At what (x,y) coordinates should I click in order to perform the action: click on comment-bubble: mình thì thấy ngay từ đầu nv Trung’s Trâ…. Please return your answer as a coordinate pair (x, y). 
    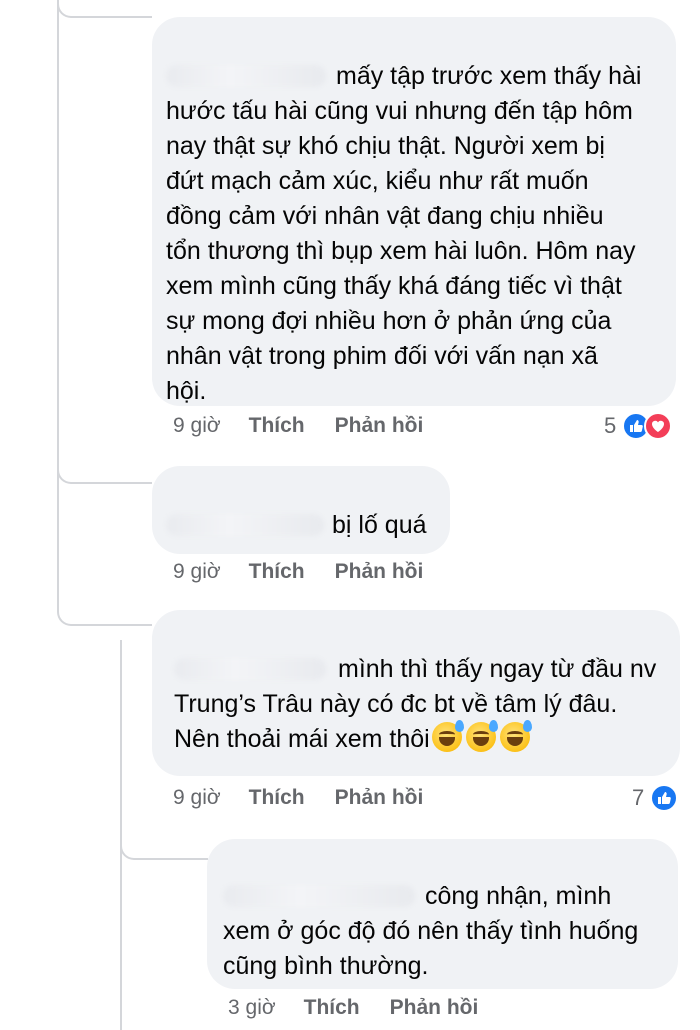
    Looking at the image, I should click on (416, 693).